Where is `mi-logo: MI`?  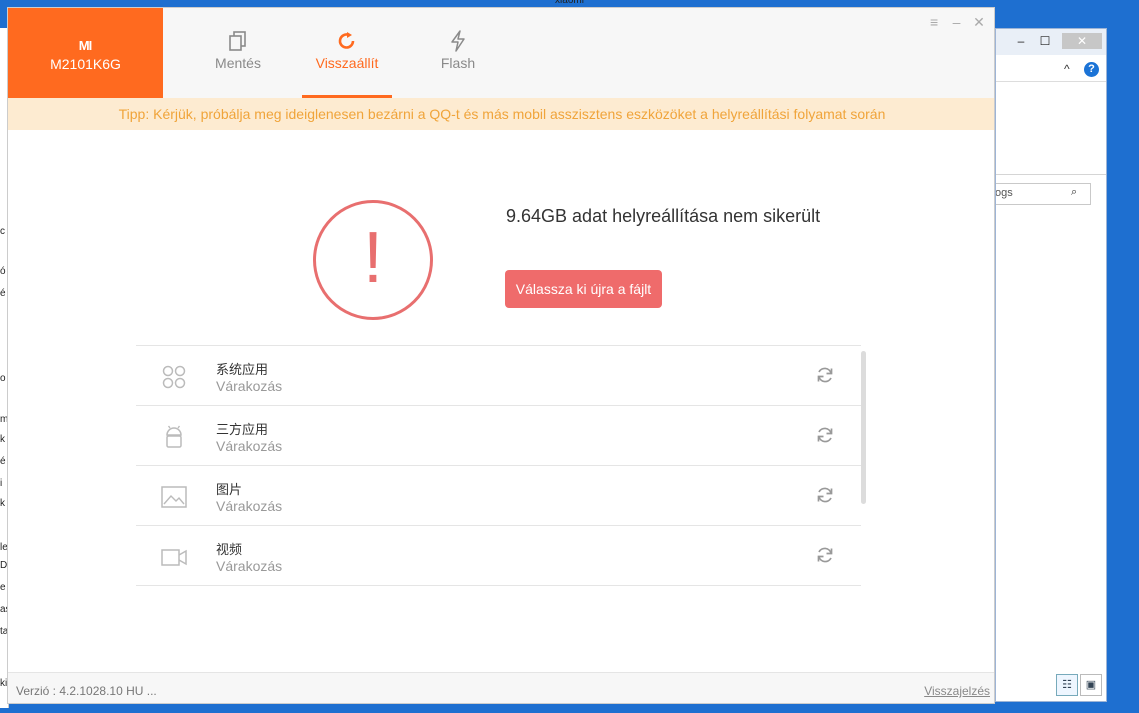
mi-logo: MI is located at coordinates (85, 45).